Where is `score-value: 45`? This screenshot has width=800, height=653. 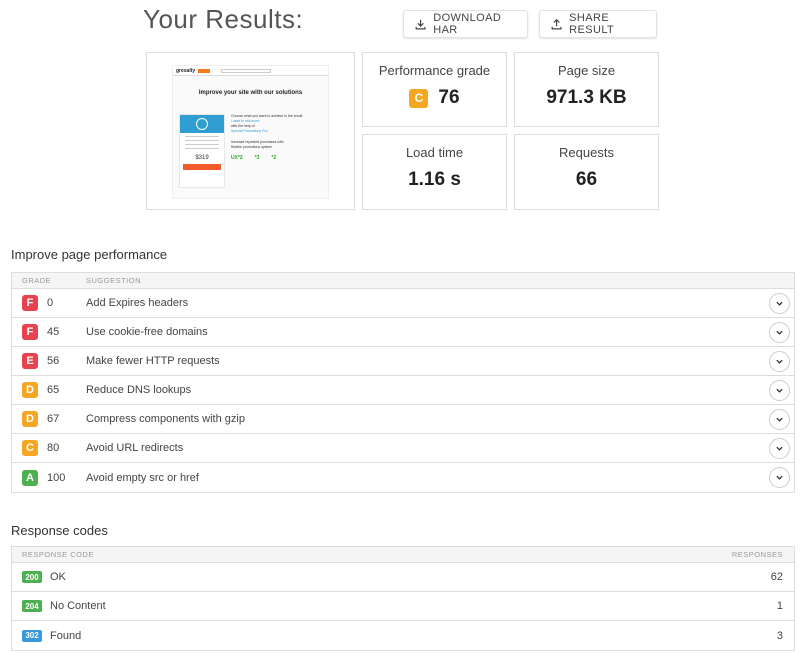
score-value: 45 is located at coordinates (53, 332).